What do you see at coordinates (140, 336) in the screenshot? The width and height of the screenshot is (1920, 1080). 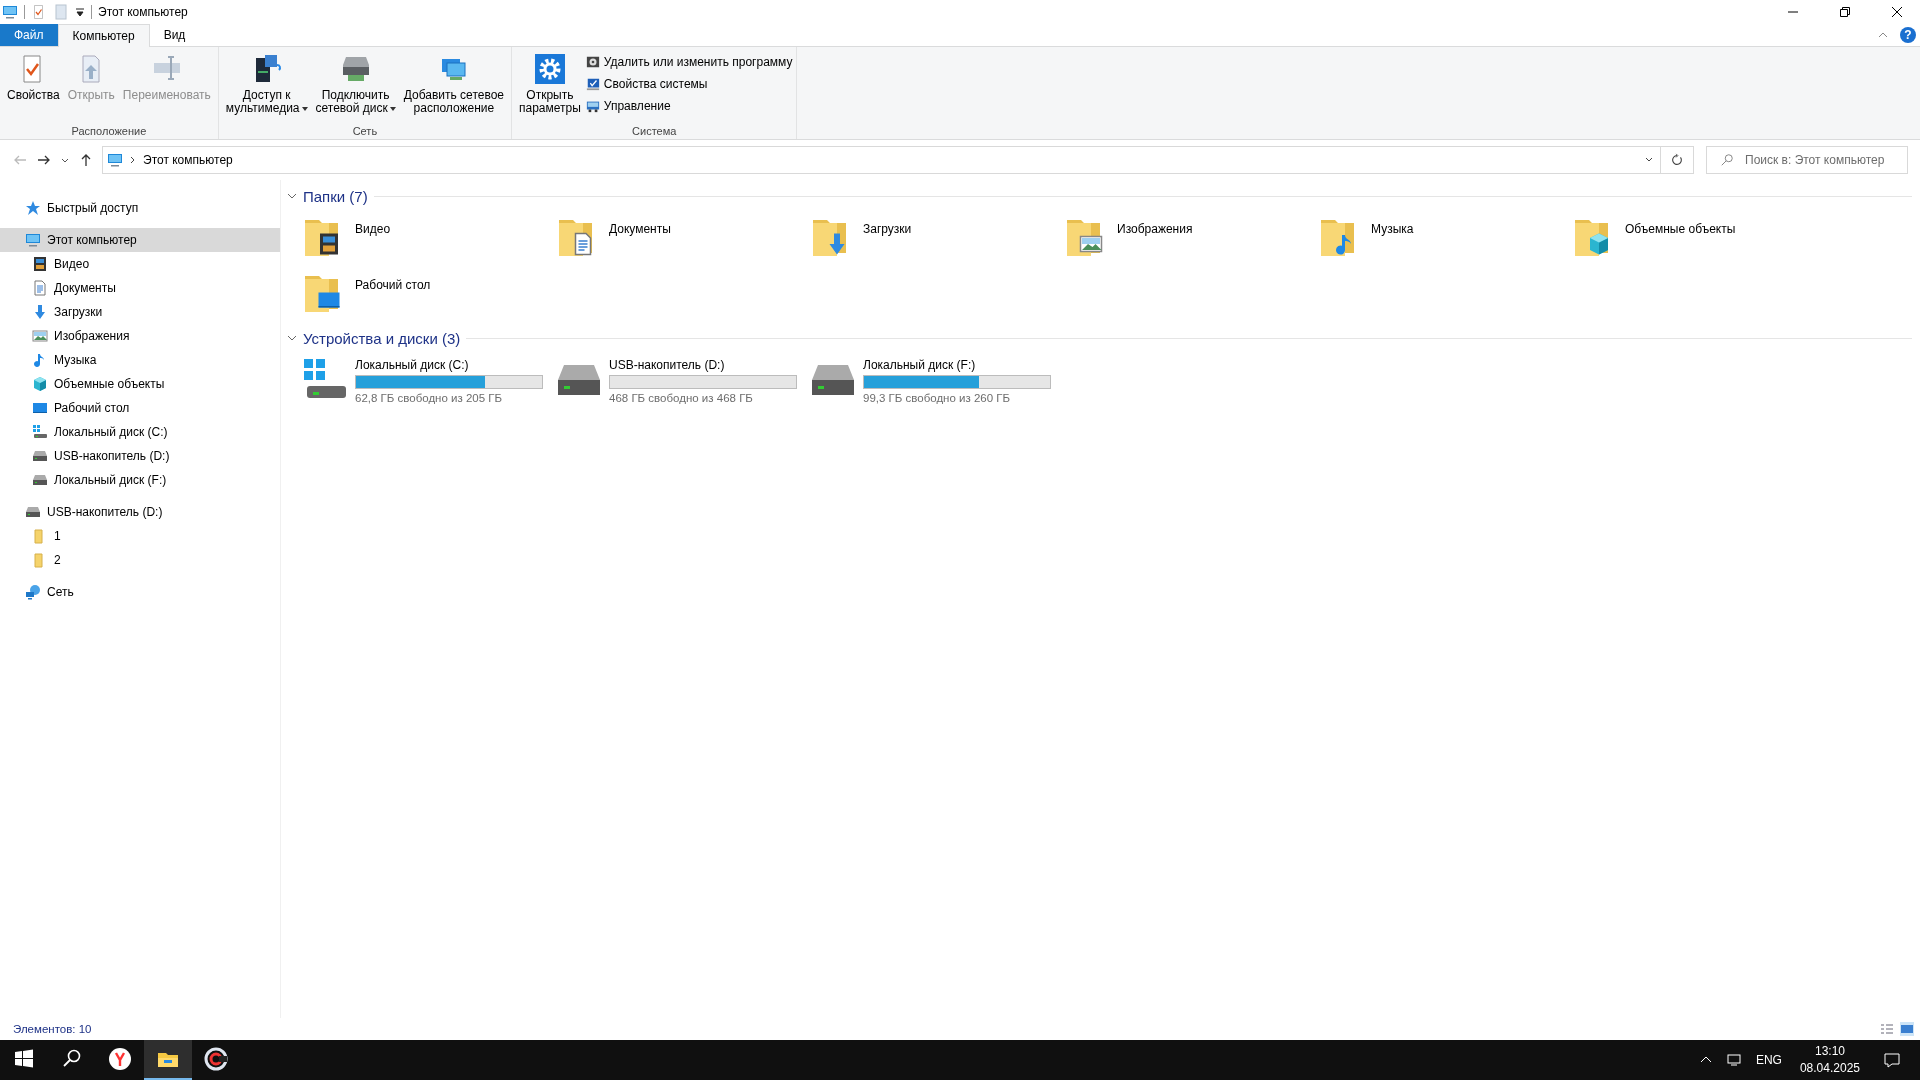 I see `sidebar-item: Изображения` at bounding box center [140, 336].